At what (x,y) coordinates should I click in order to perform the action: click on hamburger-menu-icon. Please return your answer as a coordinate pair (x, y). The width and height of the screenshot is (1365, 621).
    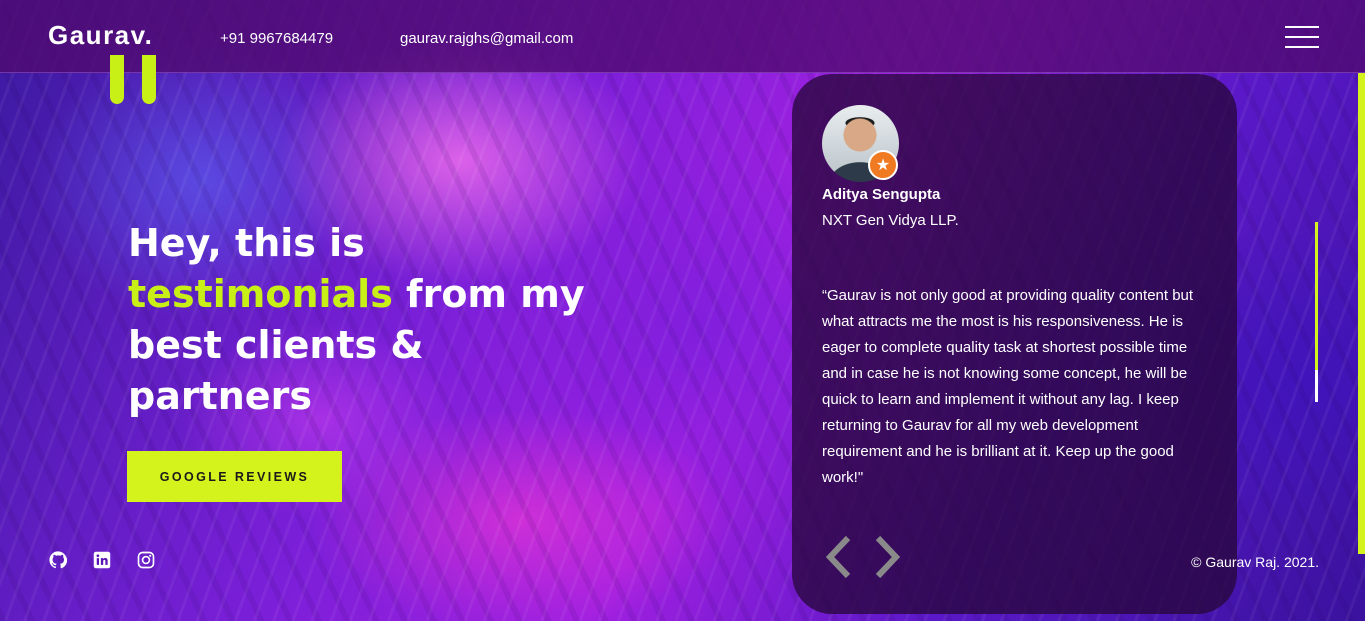
    Looking at the image, I should click on (1302, 37).